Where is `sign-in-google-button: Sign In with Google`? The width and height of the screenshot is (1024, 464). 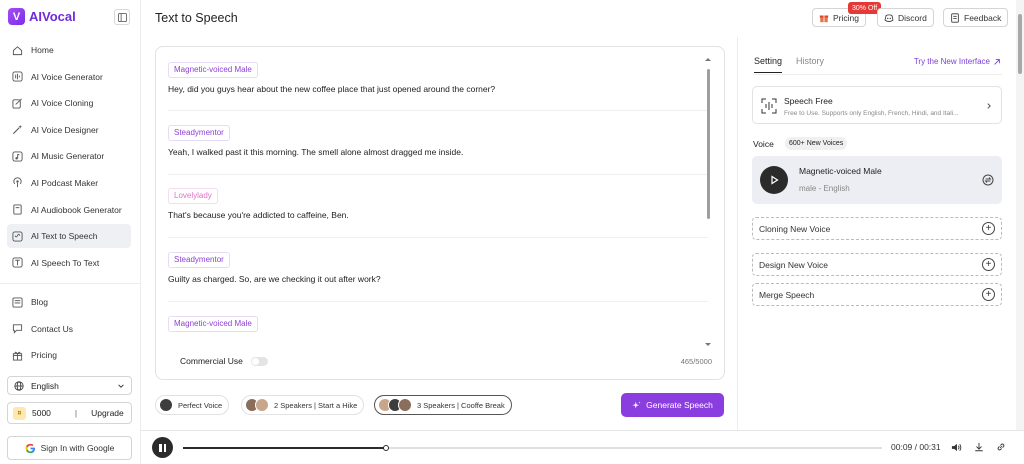
sign-in-google-button: Sign In with Google is located at coordinates (69, 448).